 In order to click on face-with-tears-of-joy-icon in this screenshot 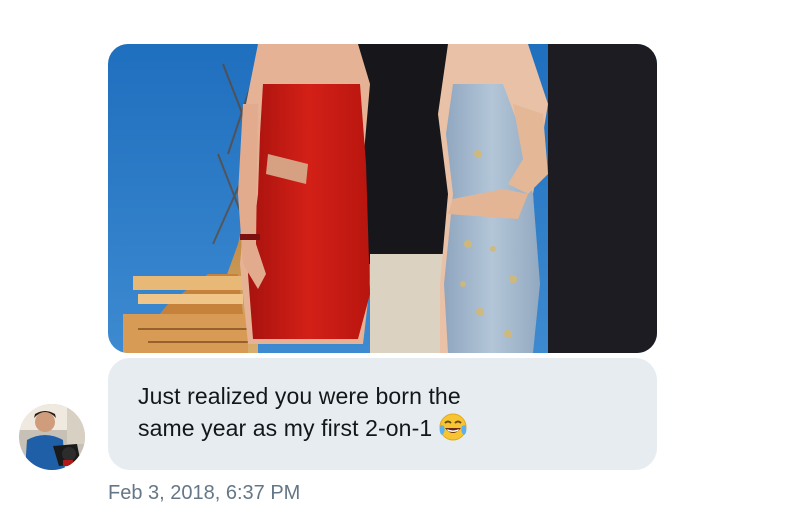, I will do `click(453, 431)`.